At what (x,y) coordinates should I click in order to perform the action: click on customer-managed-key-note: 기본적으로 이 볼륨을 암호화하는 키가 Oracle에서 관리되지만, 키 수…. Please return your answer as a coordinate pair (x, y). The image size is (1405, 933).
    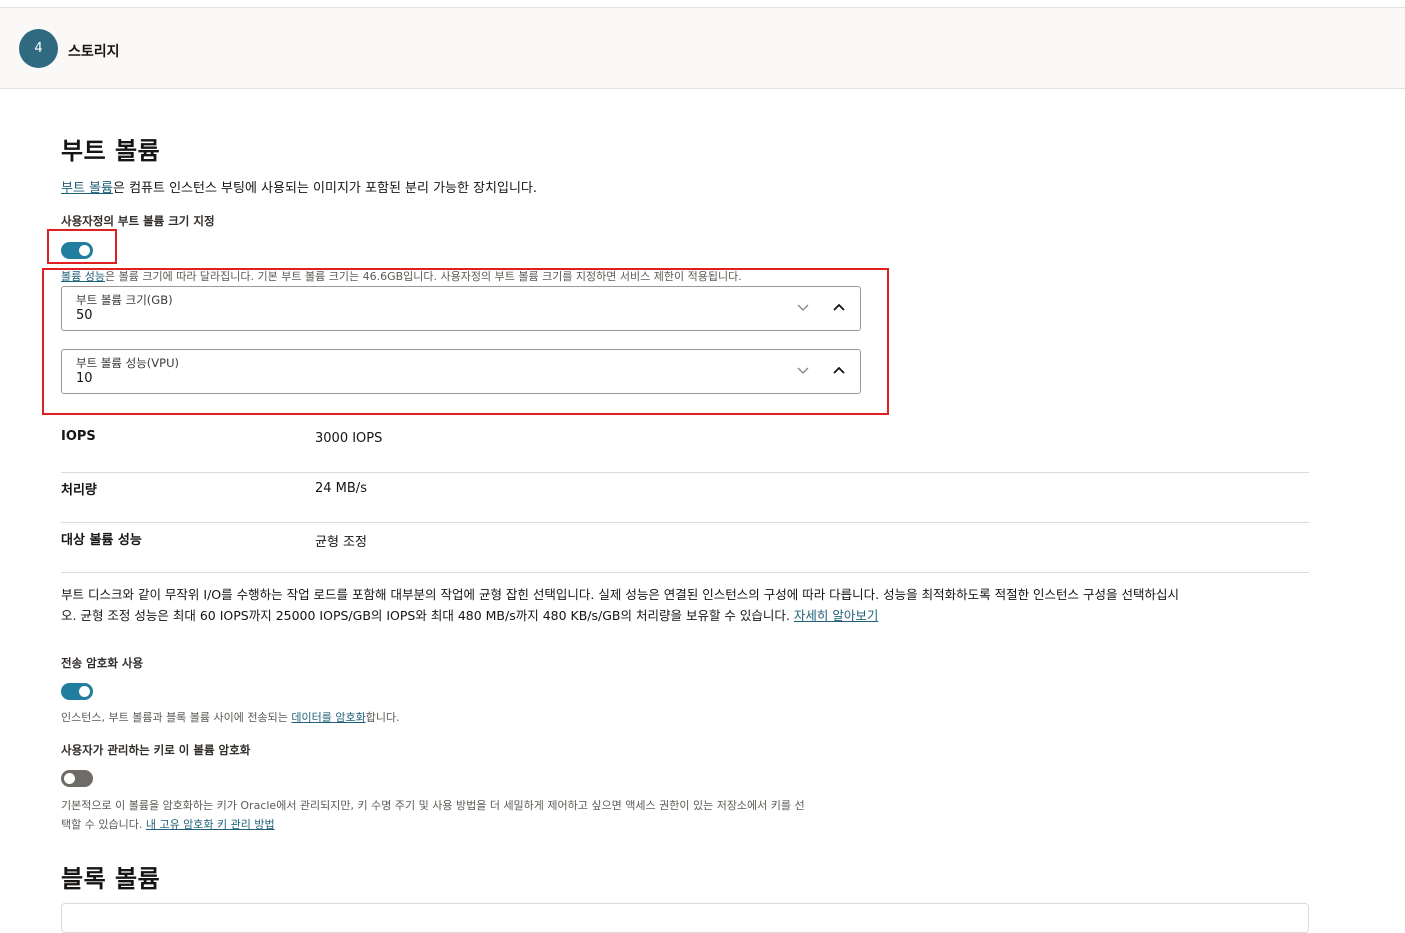
    Looking at the image, I should click on (471, 815).